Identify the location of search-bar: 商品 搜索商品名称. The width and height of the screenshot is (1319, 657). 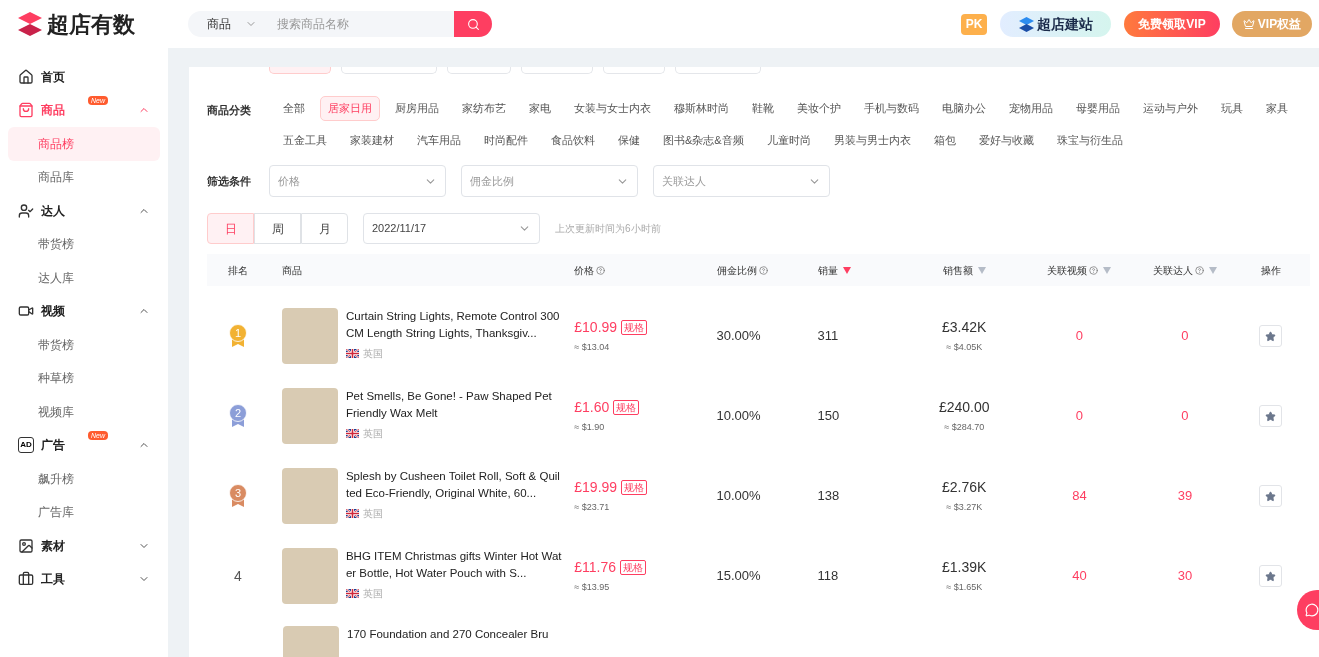
(340, 24).